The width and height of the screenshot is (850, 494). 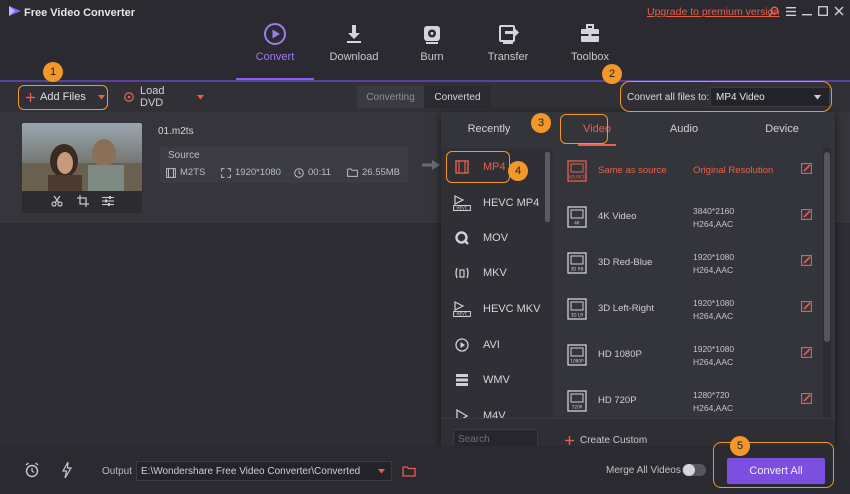 What do you see at coordinates (576, 269) in the screenshot?
I see `preset-badge: 3D RB` at bounding box center [576, 269].